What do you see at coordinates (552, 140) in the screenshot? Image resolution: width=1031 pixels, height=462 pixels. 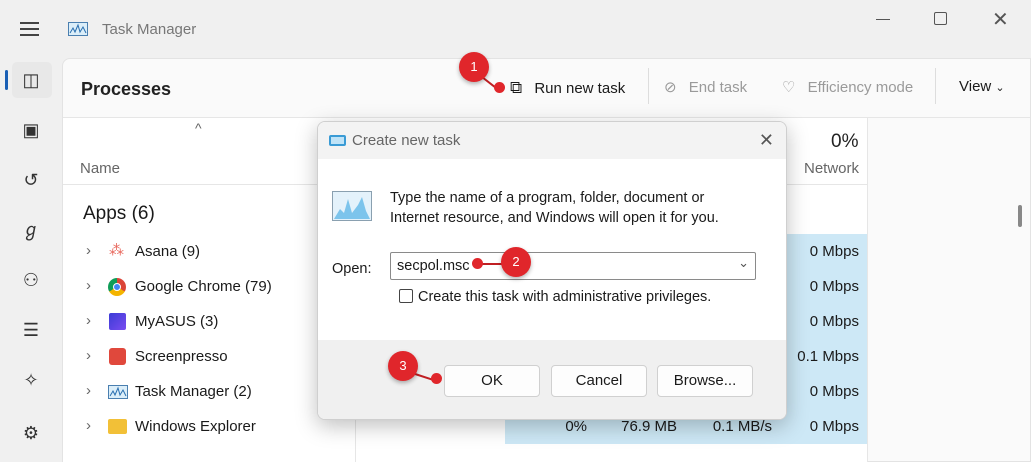 I see `dialog-title-bar: Create new task ✕` at bounding box center [552, 140].